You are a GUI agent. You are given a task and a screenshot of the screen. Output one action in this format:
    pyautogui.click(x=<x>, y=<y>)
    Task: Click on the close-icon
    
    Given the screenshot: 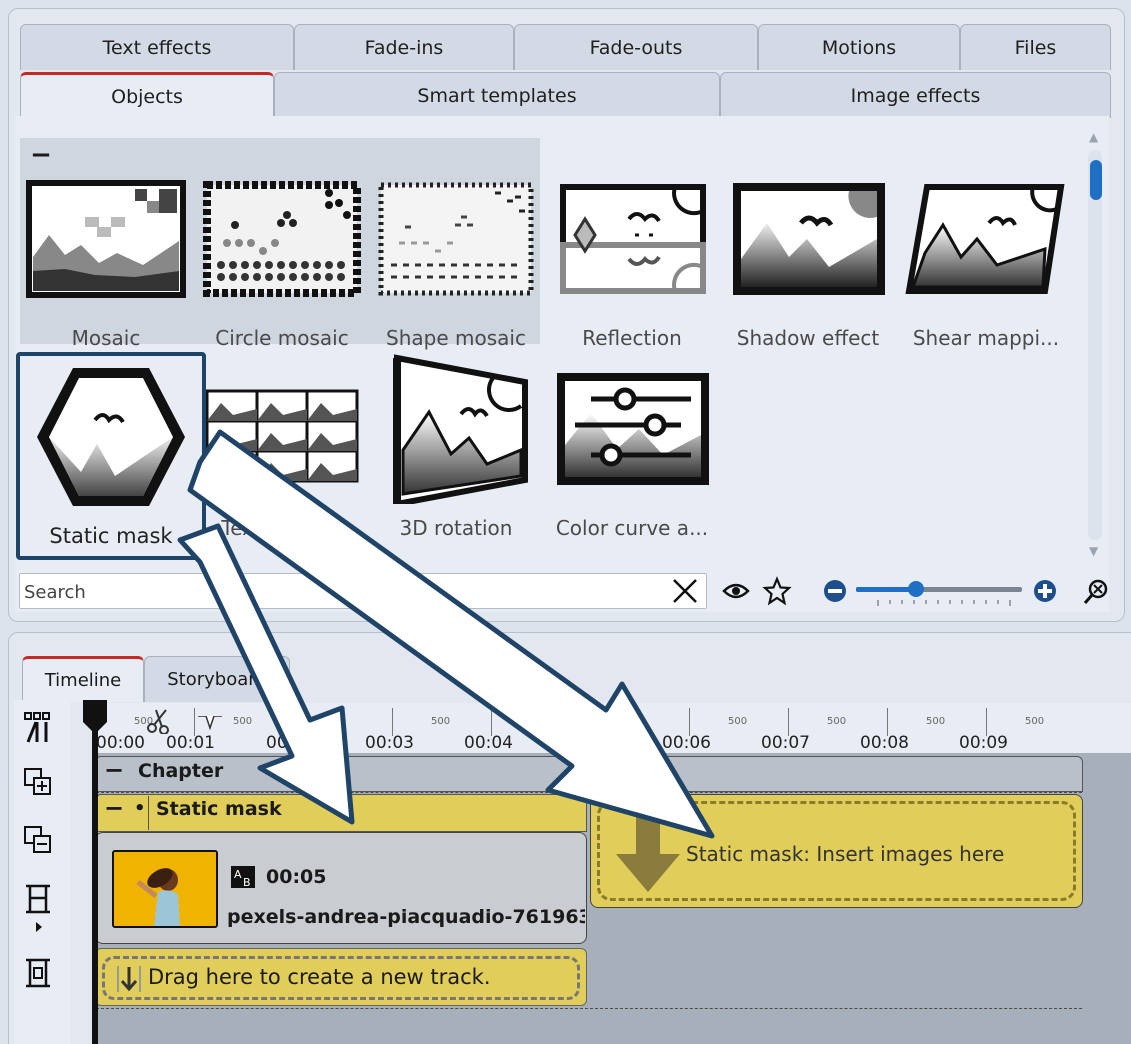 What is the action you would take?
    pyautogui.click(x=685, y=593)
    